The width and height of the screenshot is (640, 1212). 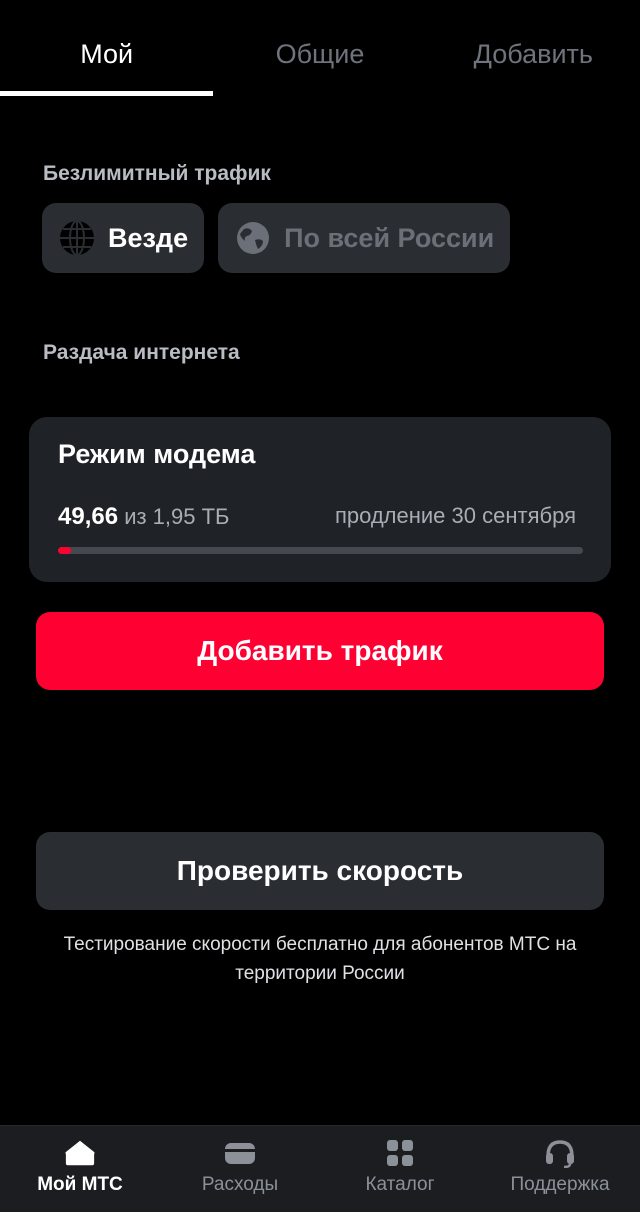 I want to click on bottom-nav: Мой МТС Расходы Каталог Поддержка, so click(x=320, y=1168).